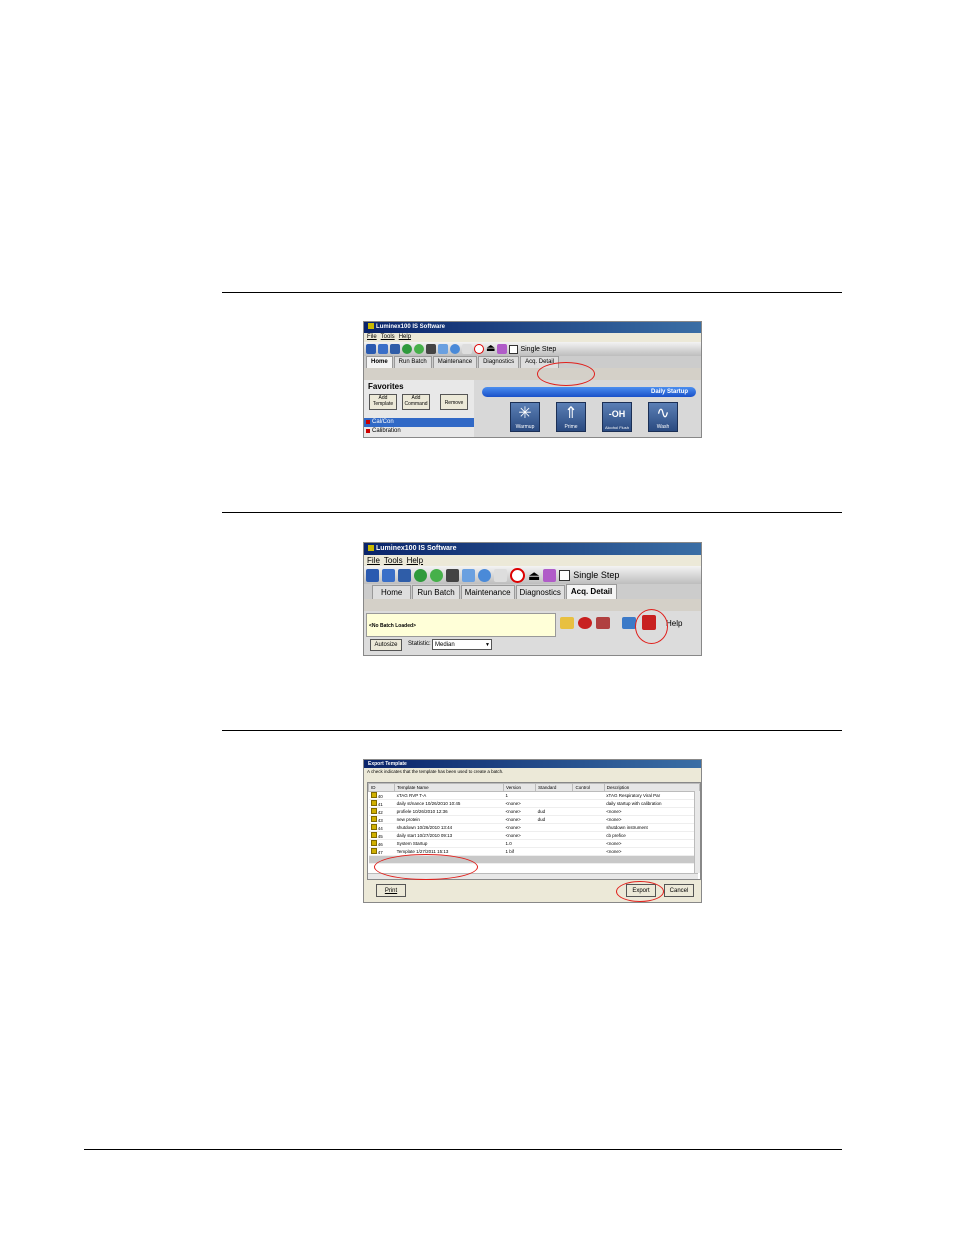 This screenshot has width=954, height=1235. What do you see at coordinates (445, 645) in the screenshot?
I see `statistic-value: Median` at bounding box center [445, 645].